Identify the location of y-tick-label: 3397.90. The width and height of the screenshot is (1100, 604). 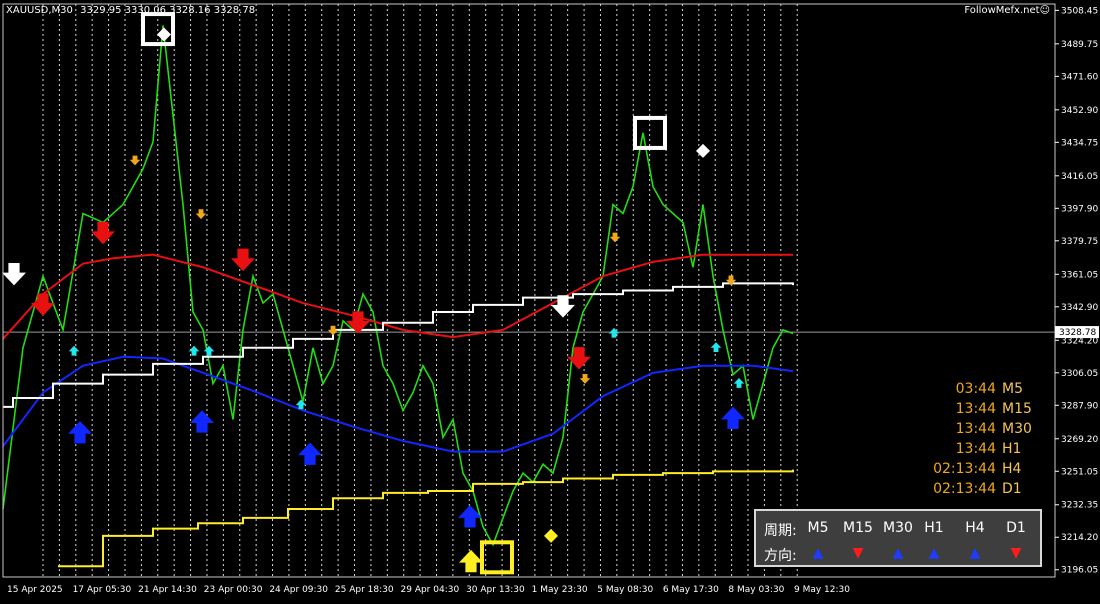
(1079, 209).